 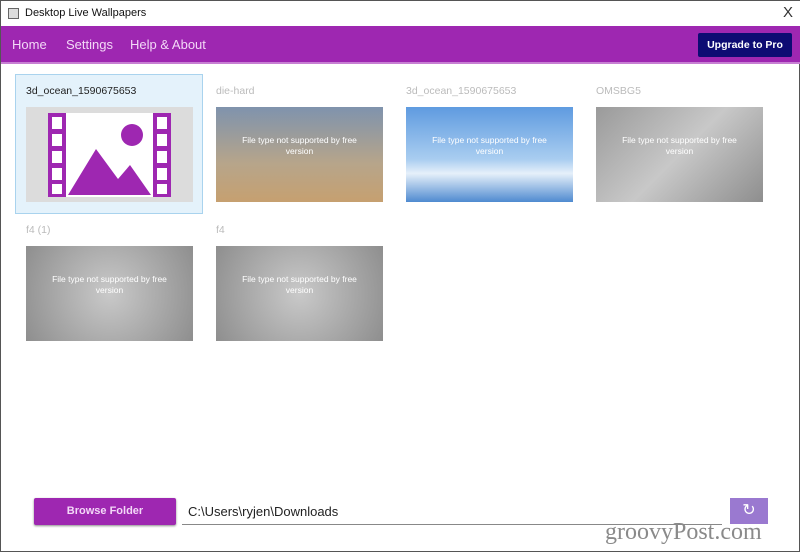 I want to click on app-icon, so click(x=13, y=13).